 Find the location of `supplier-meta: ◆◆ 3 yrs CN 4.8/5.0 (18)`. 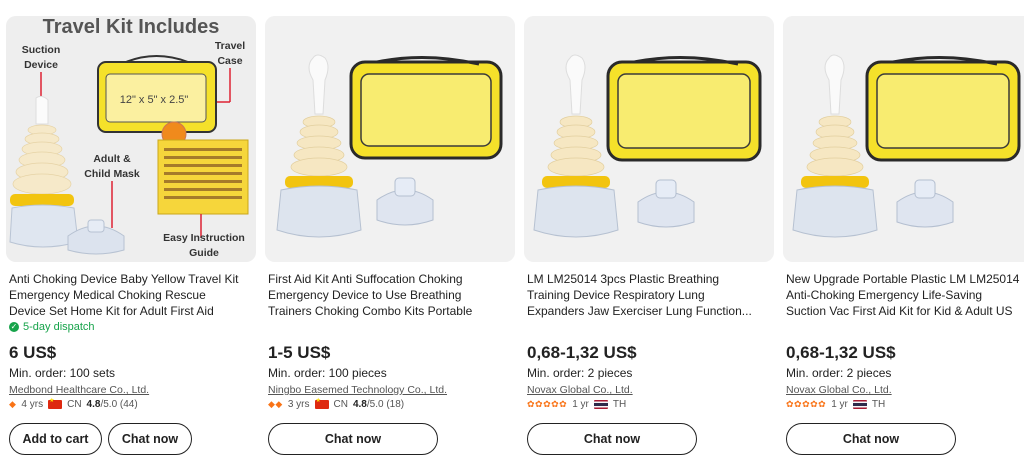

supplier-meta: ◆◆ 3 yrs CN 4.8/5.0 (18) is located at coordinates (336, 403).